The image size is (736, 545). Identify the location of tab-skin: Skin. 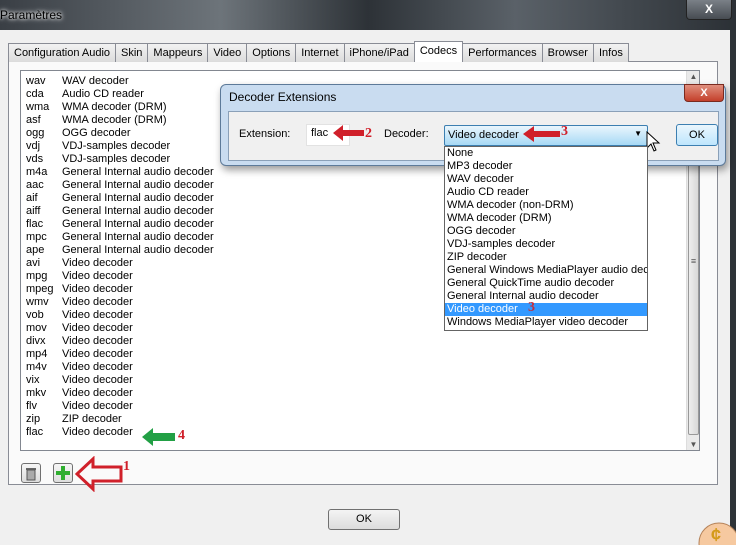
(132, 52).